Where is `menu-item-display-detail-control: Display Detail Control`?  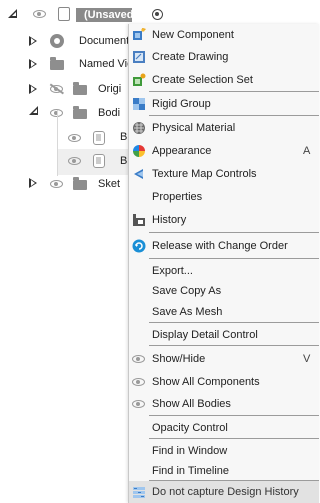
menu-item-display-detail-control: Display Detail Control is located at coordinates (224, 335).